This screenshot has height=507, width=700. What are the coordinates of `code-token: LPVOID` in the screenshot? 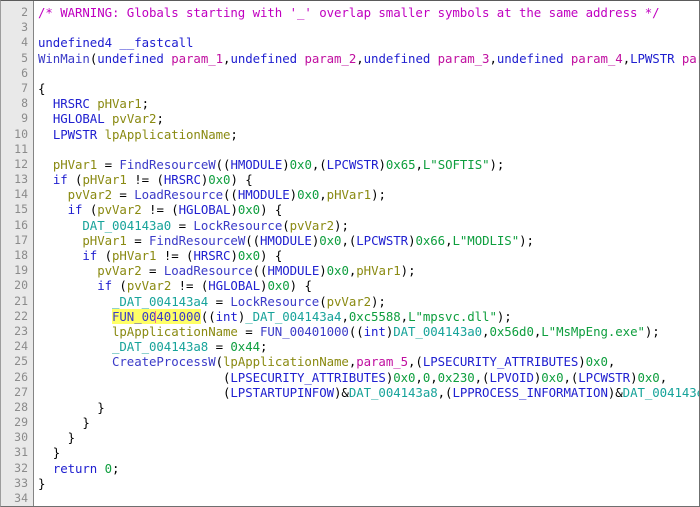 It's located at (511, 377).